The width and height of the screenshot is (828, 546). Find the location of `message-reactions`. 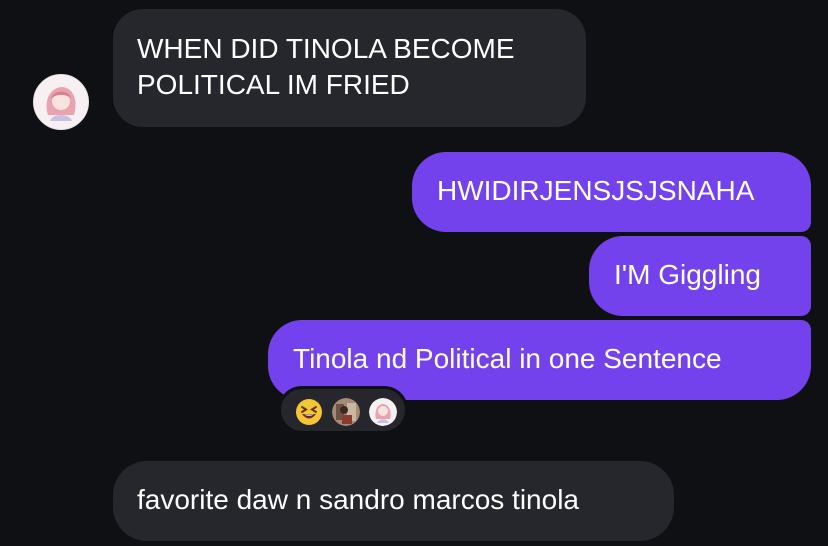

message-reactions is located at coordinates (343, 410).